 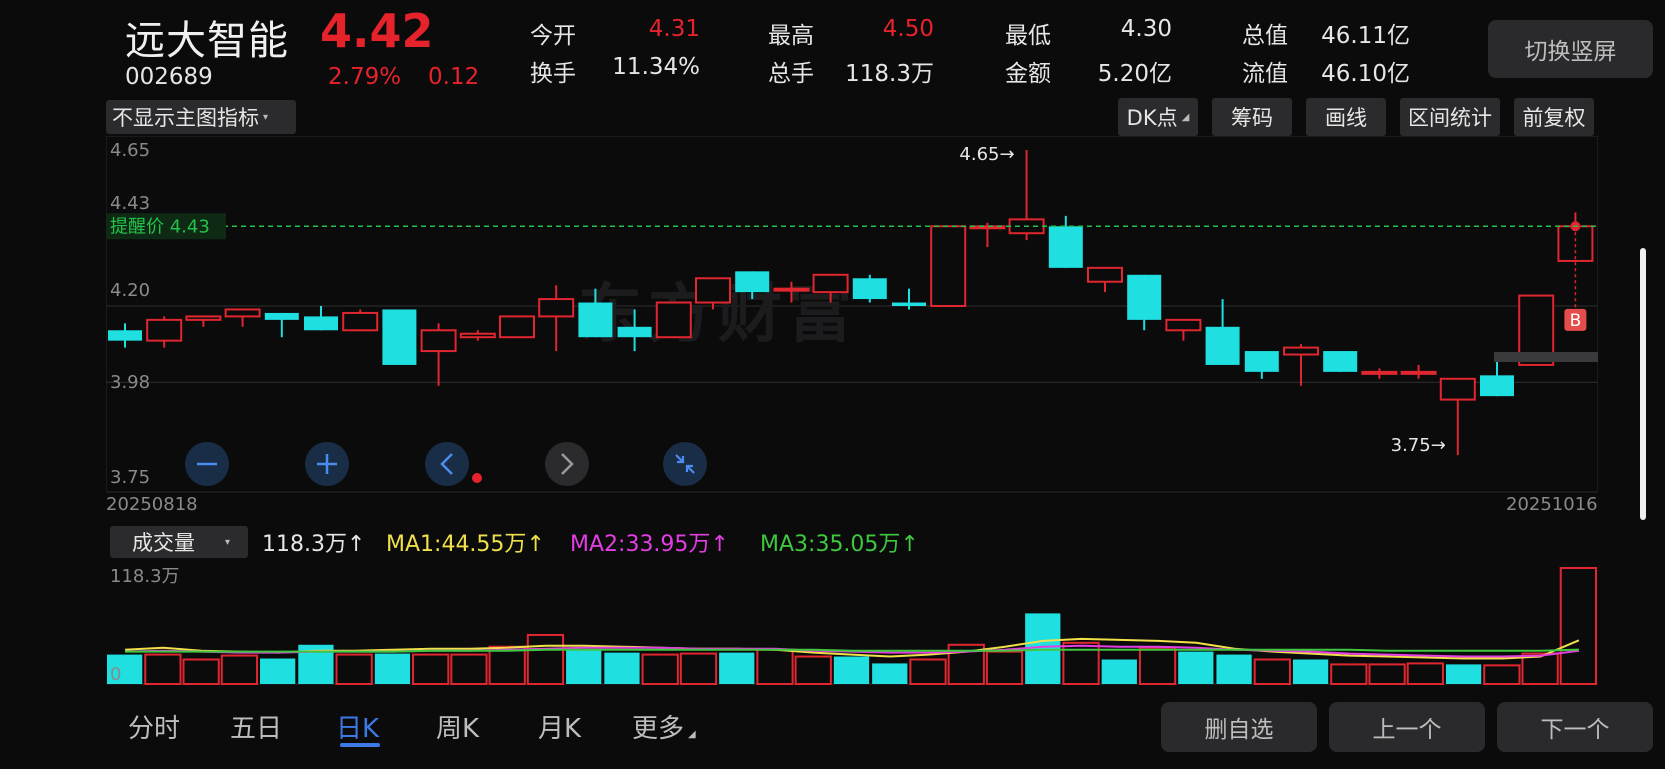 What do you see at coordinates (357, 726) in the screenshot?
I see `tab-daily-k: 日K` at bounding box center [357, 726].